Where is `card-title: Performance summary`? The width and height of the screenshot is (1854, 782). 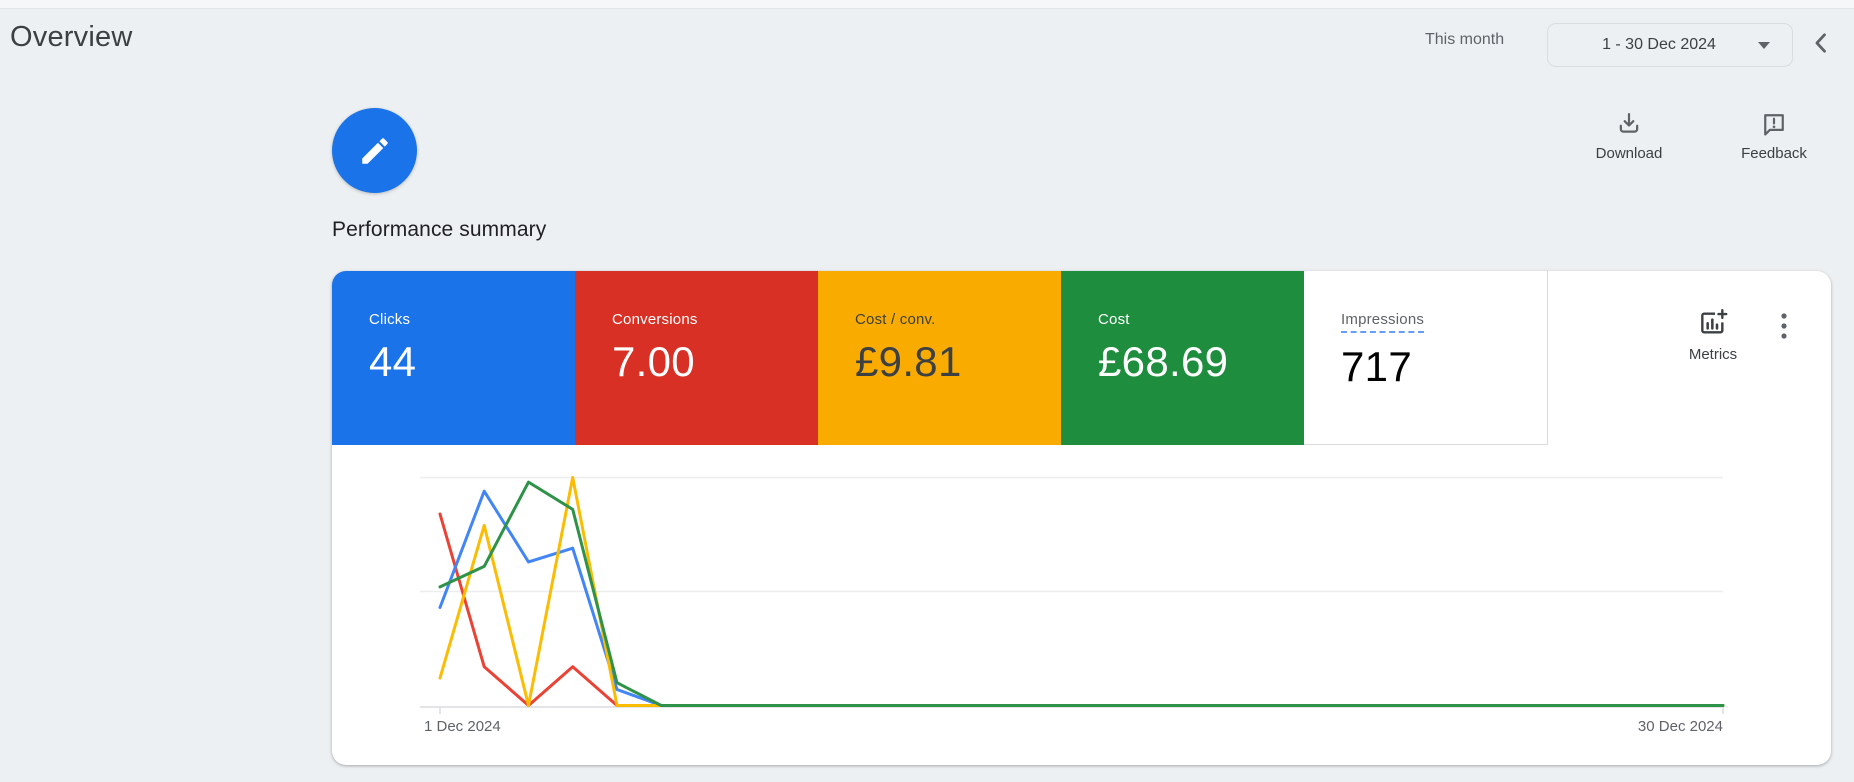
card-title: Performance summary is located at coordinates (439, 229).